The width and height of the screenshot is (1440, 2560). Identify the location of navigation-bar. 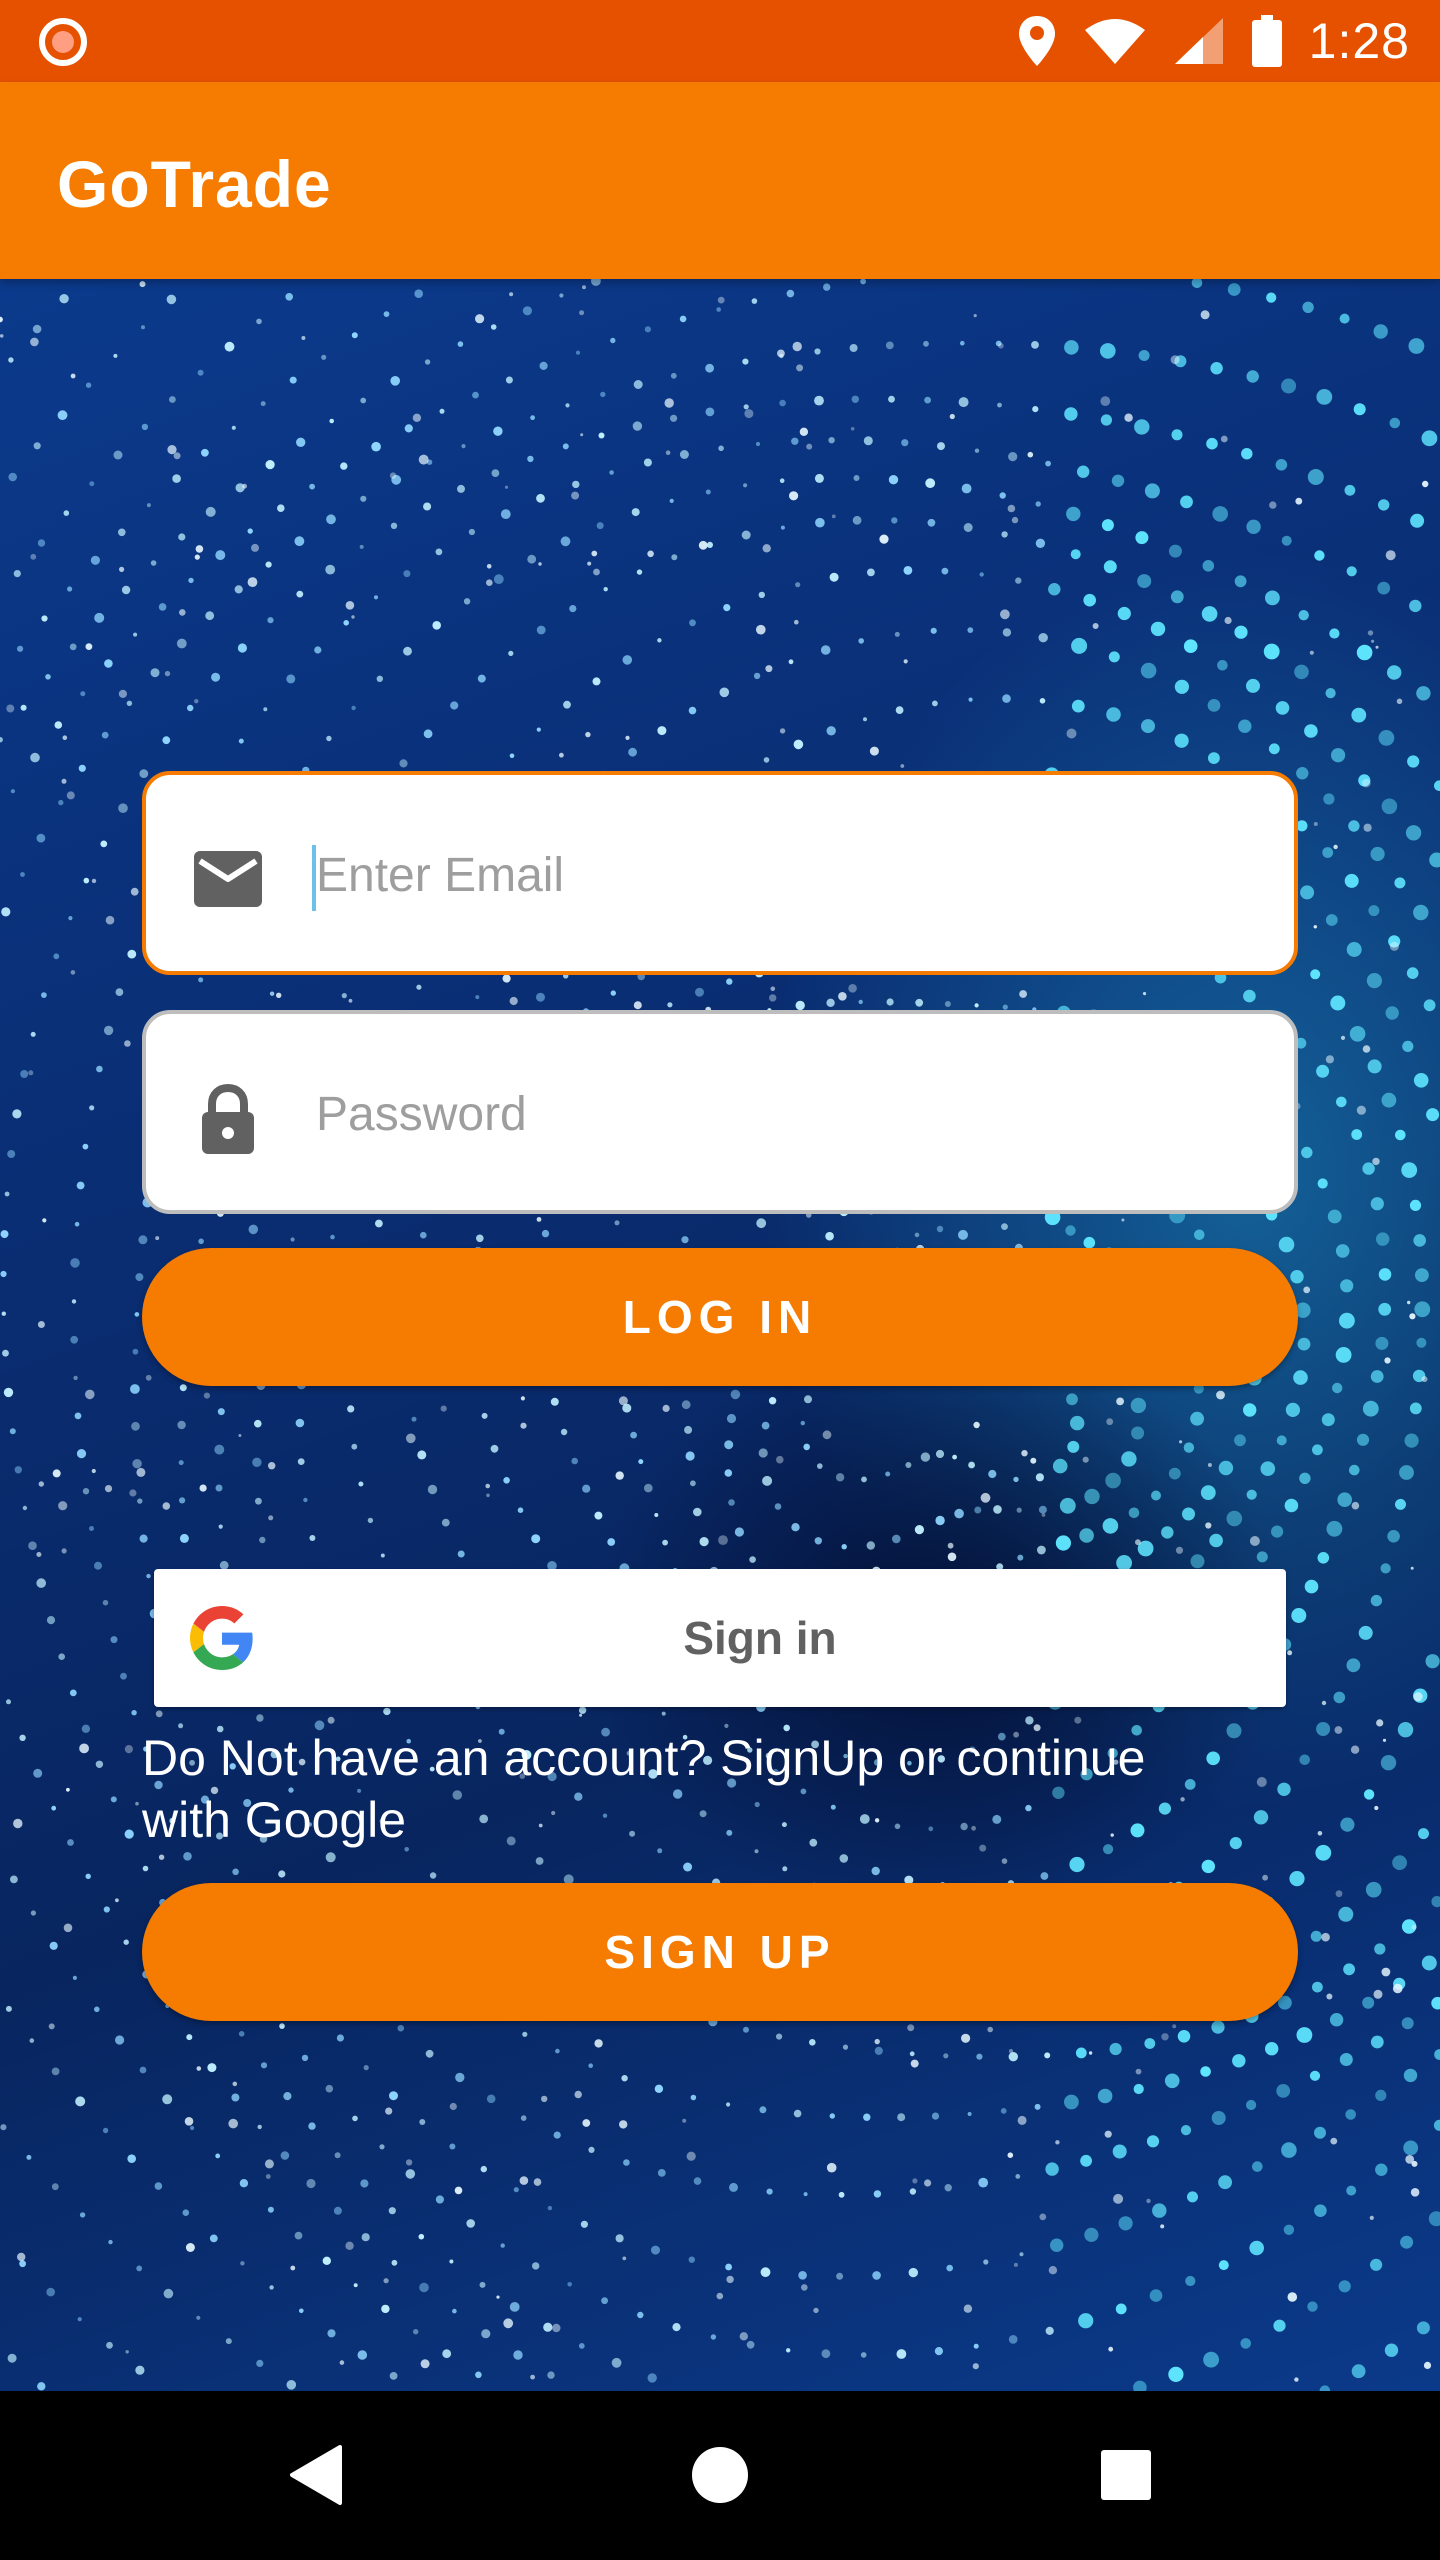
(720, 2475).